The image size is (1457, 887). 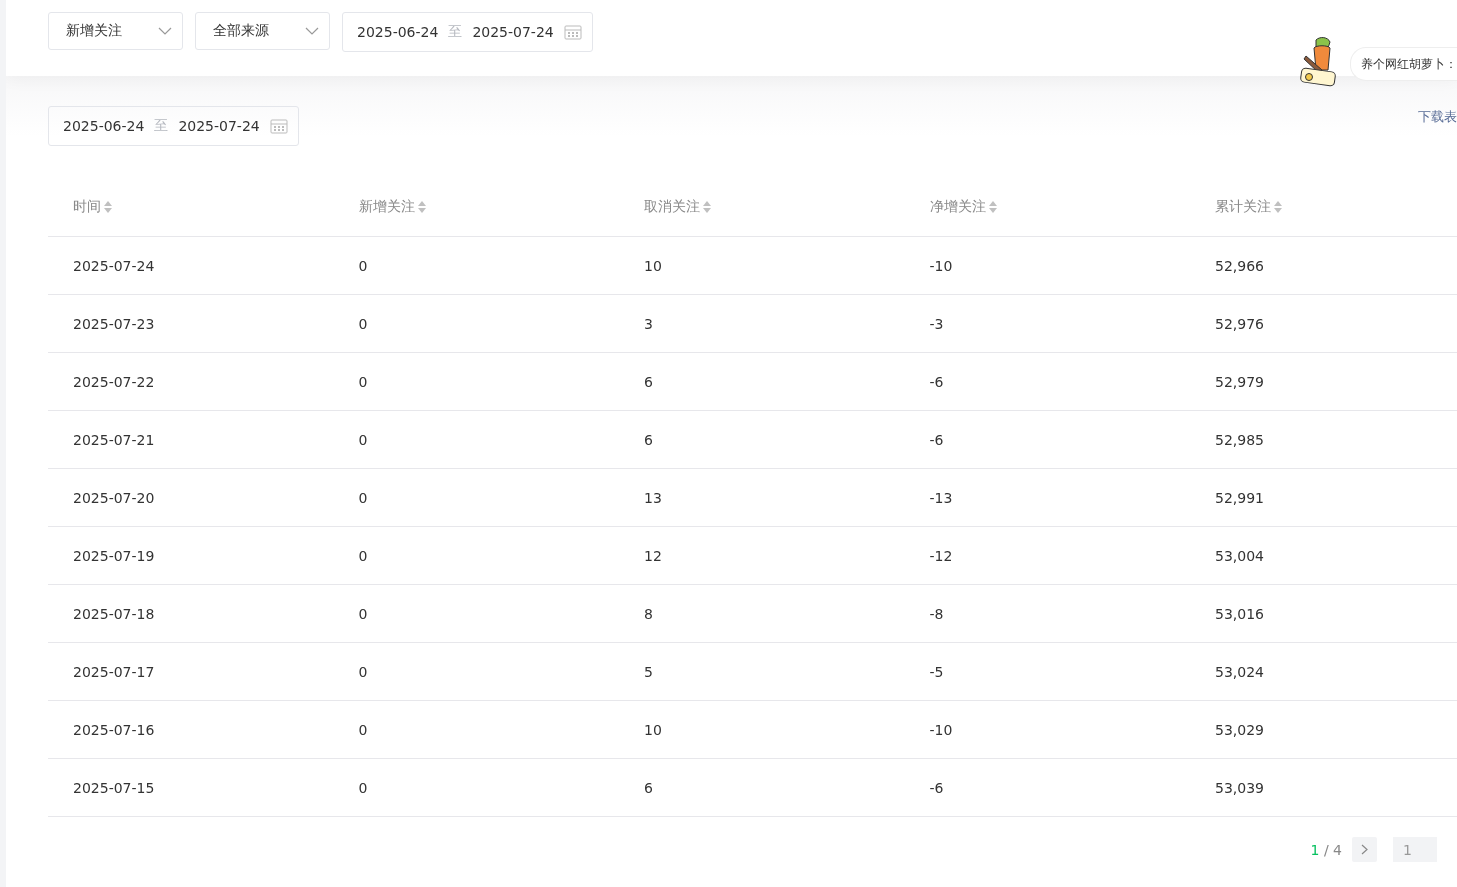 What do you see at coordinates (936, 323) in the screenshot?
I see `table-cell-text: -3` at bounding box center [936, 323].